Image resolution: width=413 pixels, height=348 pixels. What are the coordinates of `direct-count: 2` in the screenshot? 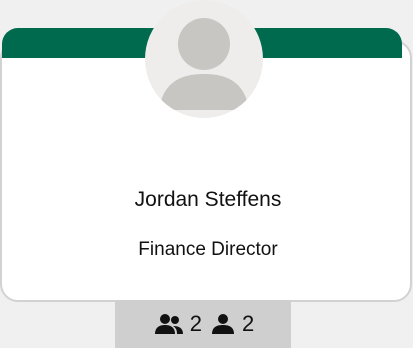 It's located at (248, 323).